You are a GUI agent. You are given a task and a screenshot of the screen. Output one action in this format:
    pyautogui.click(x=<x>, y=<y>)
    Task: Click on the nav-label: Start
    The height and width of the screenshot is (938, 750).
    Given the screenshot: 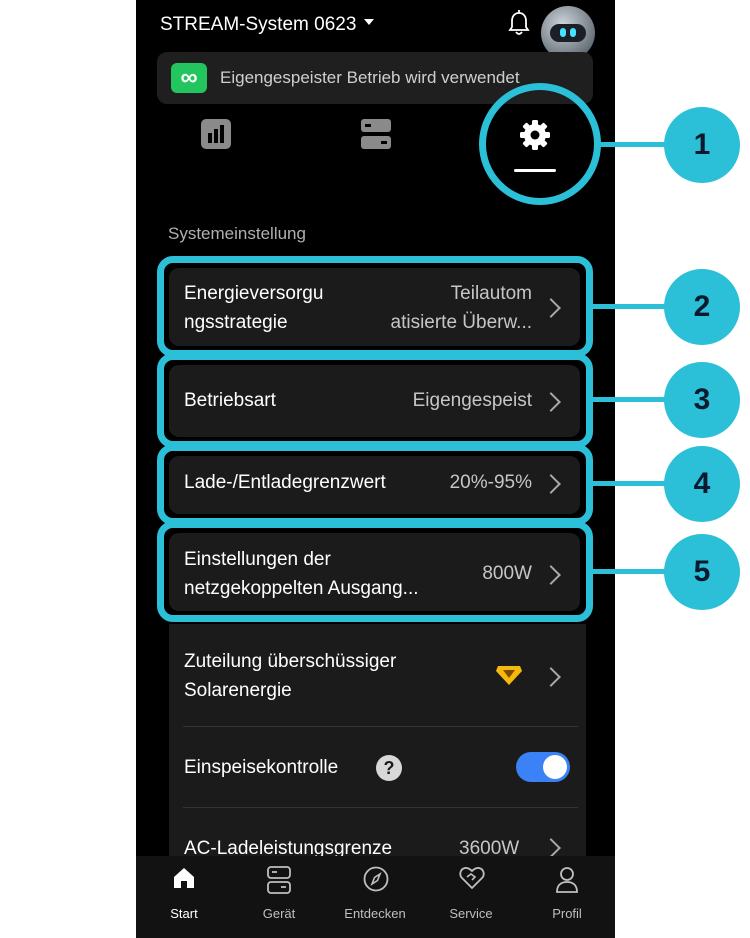 What is the action you would take?
    pyautogui.click(x=184, y=913)
    